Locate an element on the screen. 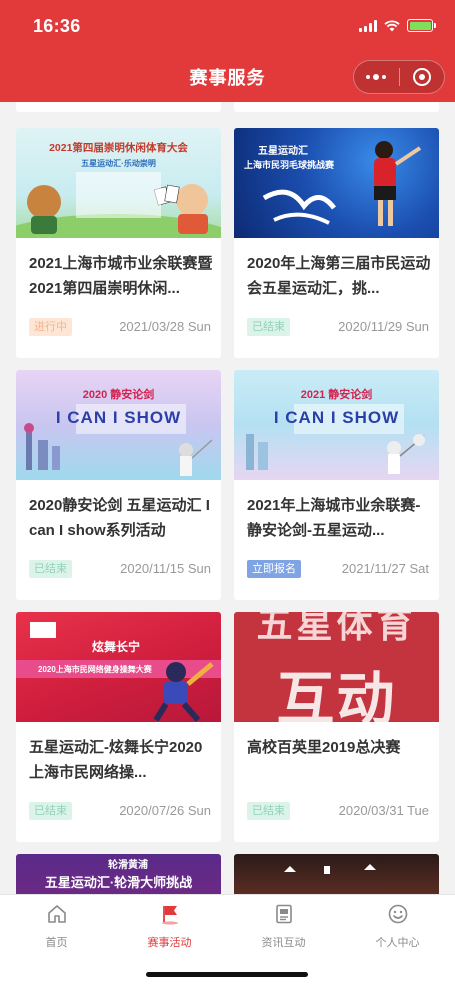 This screenshot has height=986, width=455. banner-text: 五星运动汇 is located at coordinates (283, 151).